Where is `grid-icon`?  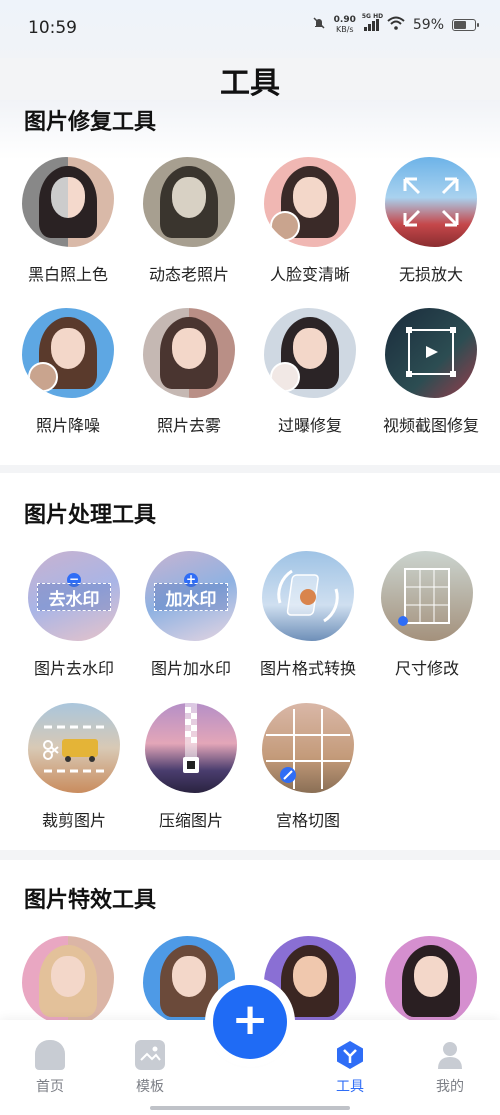 grid-icon is located at coordinates (308, 749).